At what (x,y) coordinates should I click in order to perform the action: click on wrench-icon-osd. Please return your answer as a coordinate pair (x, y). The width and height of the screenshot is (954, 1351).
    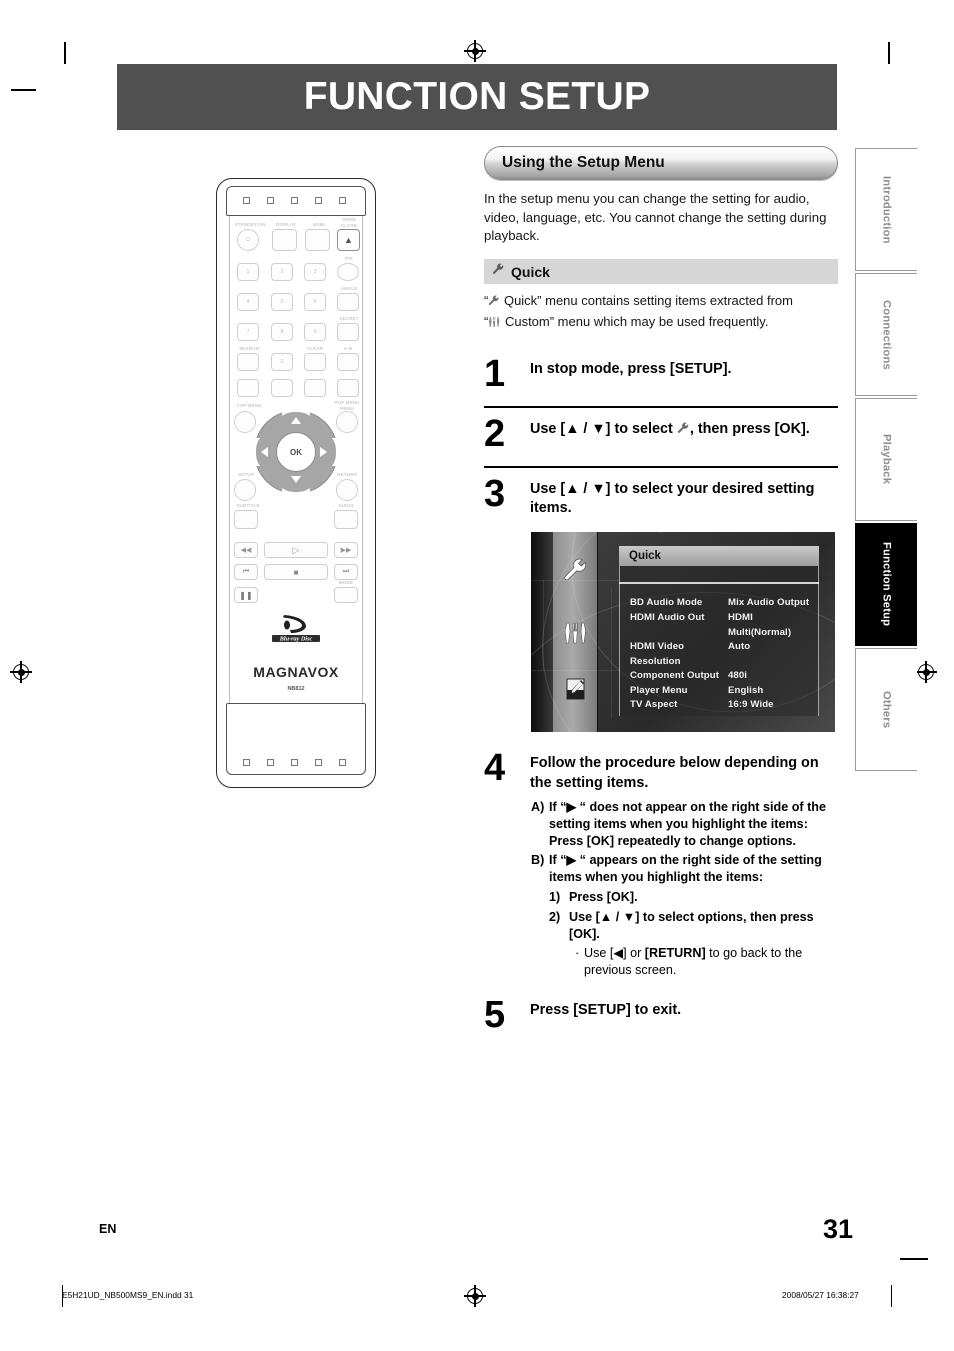
    Looking at the image, I should click on (576, 571).